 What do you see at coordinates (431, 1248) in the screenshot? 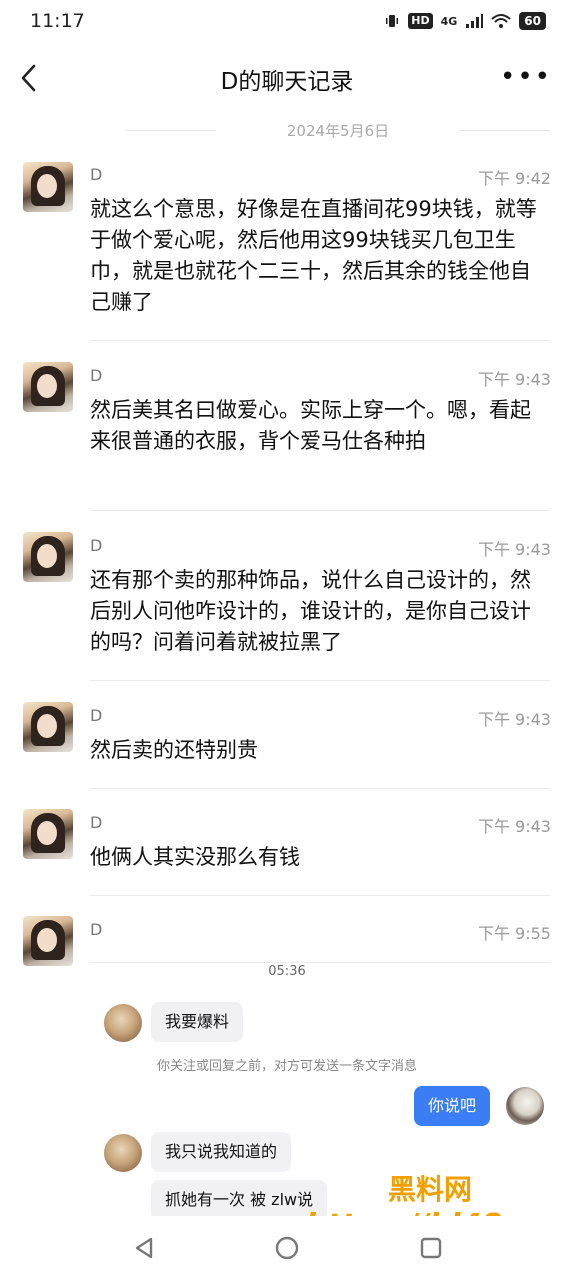
I see `nav-recents-icon` at bounding box center [431, 1248].